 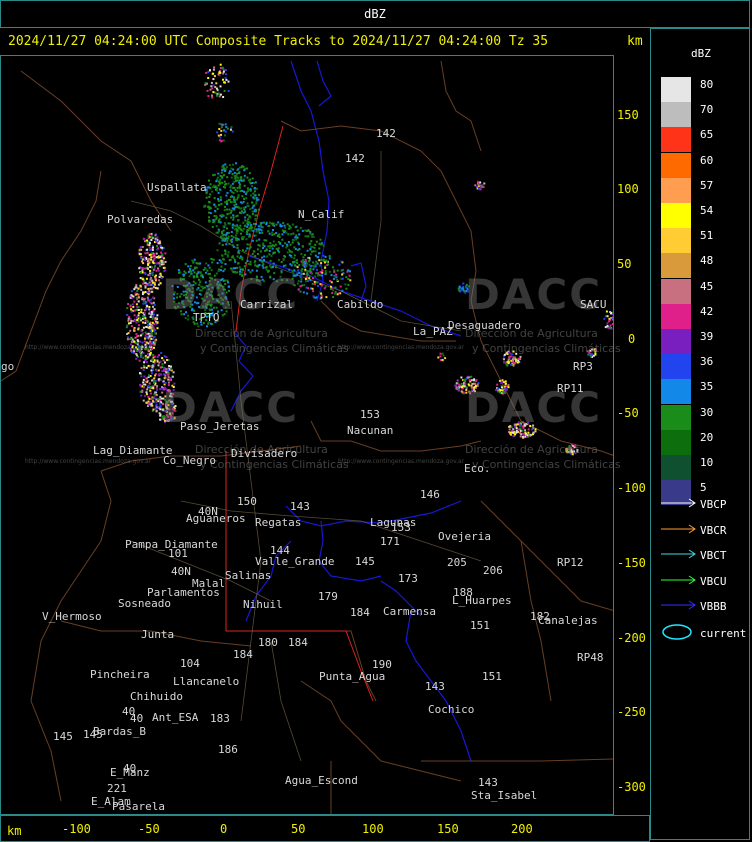 What do you see at coordinates (268, 642) in the screenshot?
I see `route-number: 180` at bounding box center [268, 642].